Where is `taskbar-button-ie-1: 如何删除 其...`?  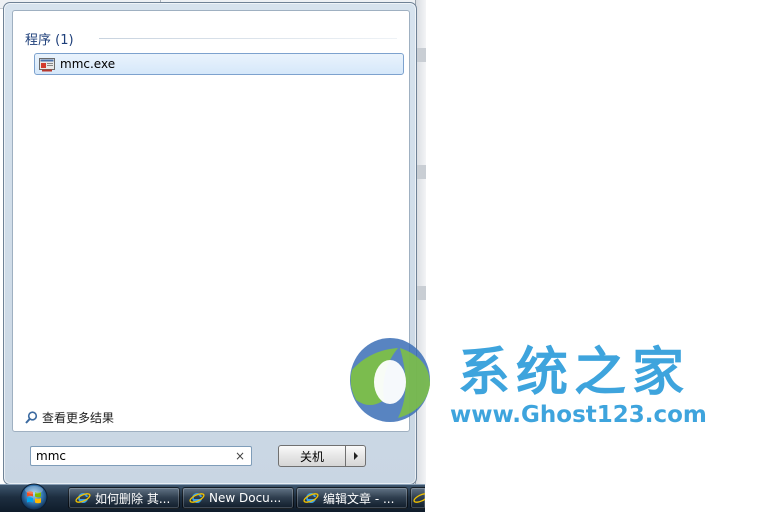
taskbar-button-ie-1: 如何删除 其... is located at coordinates (124, 498).